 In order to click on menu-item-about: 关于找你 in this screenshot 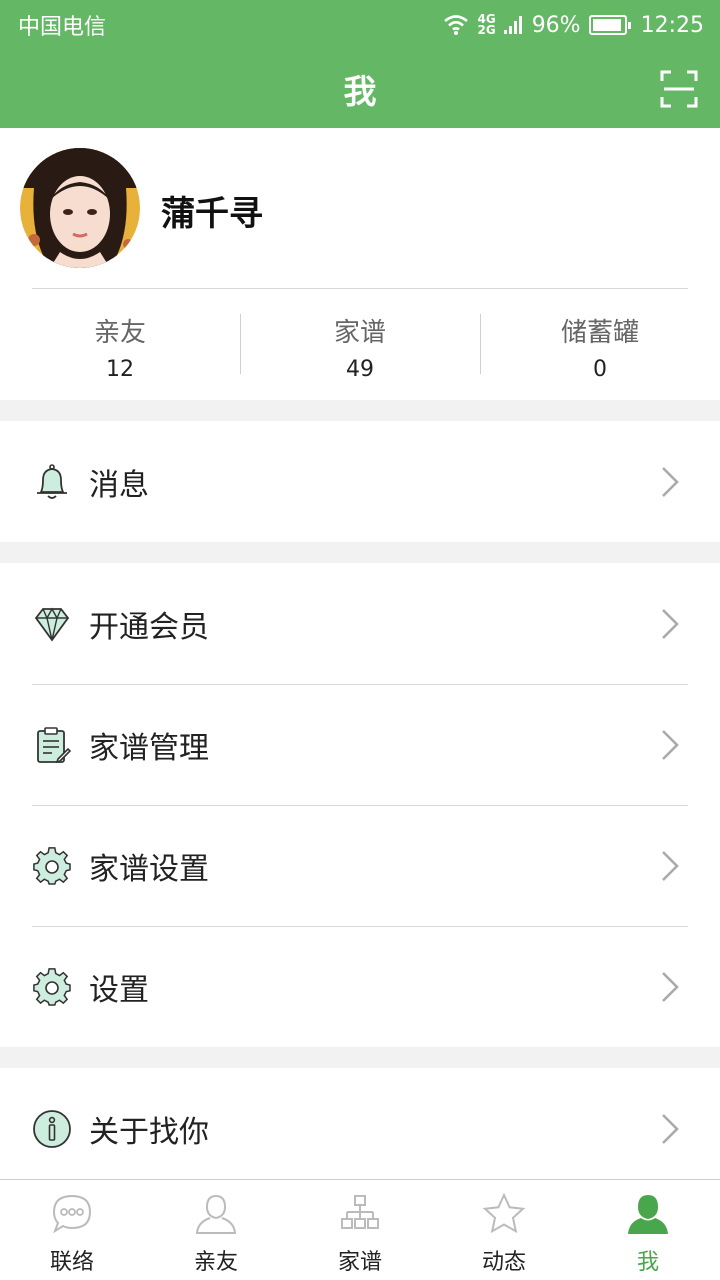, I will do `click(360, 1123)`.